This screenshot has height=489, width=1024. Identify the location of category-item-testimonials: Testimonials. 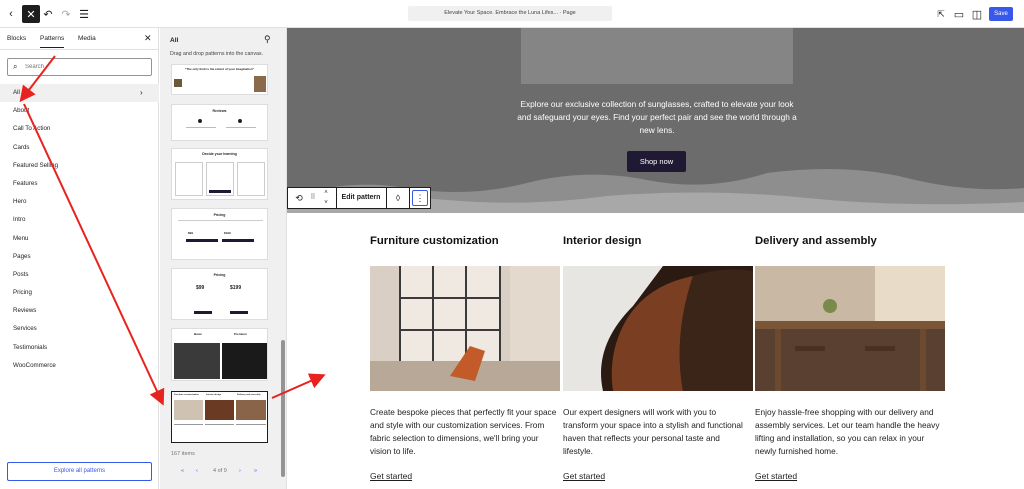
(79, 348).